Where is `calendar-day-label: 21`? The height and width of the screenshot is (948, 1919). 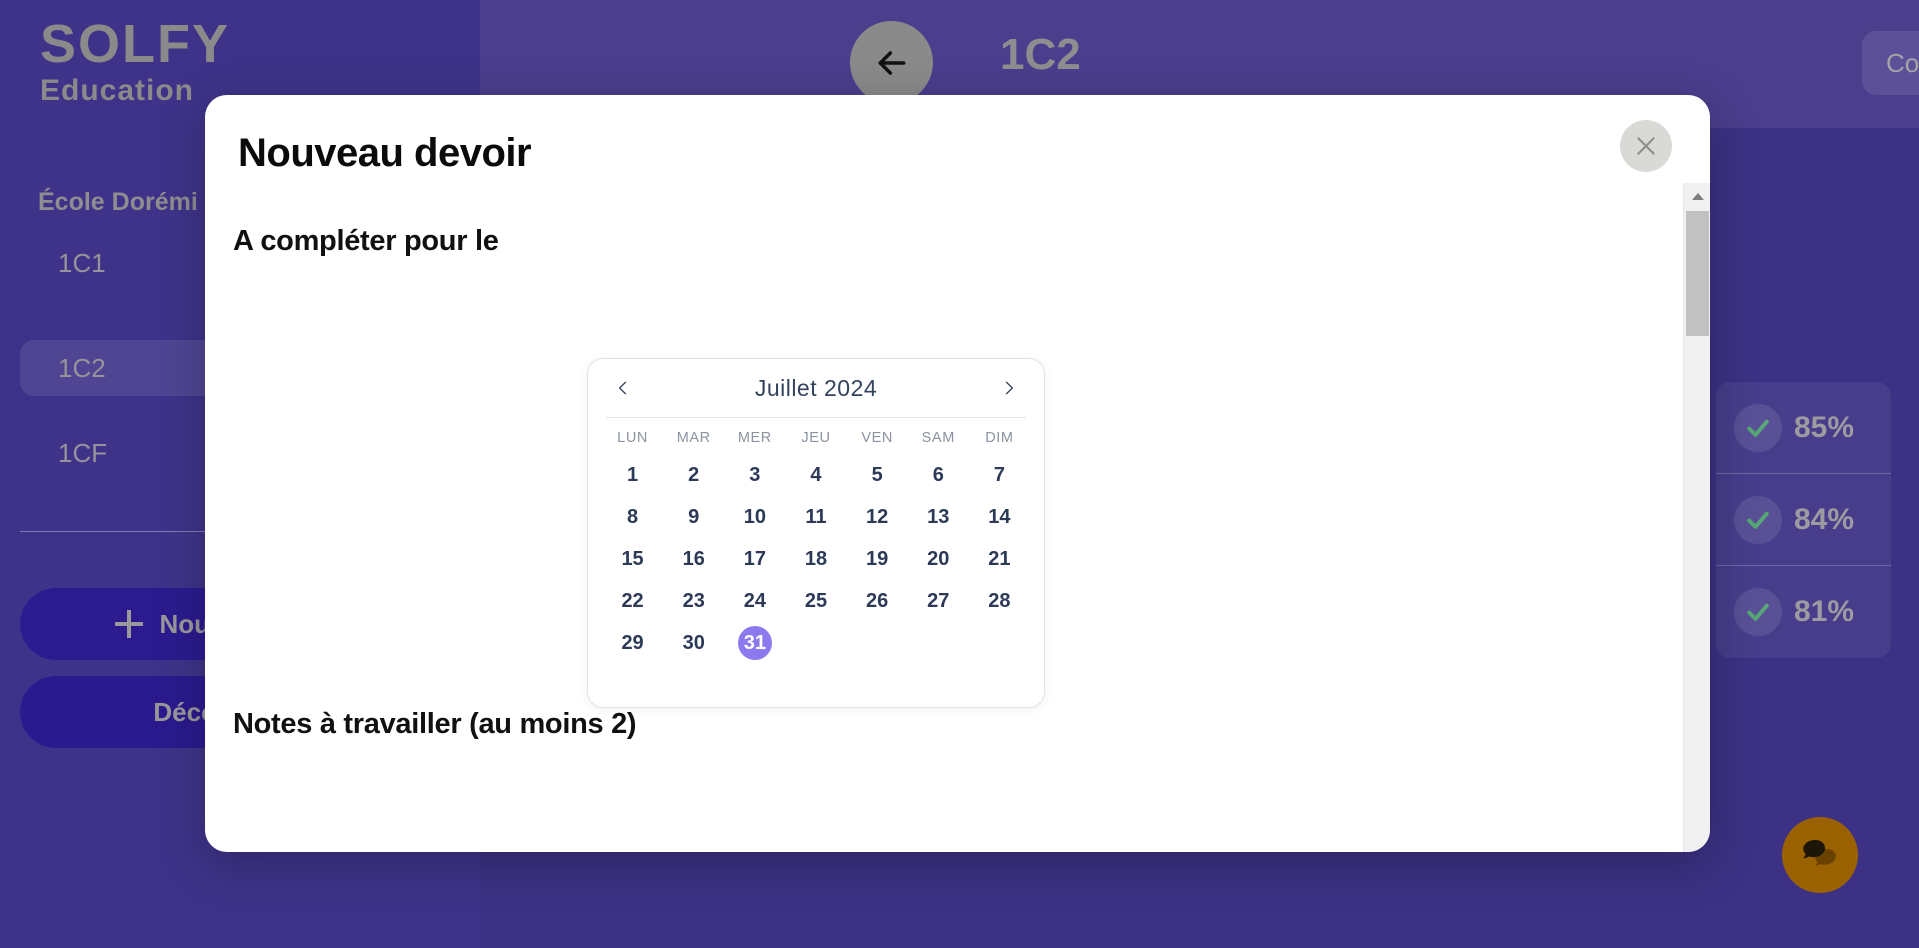 calendar-day-label: 21 is located at coordinates (999, 558).